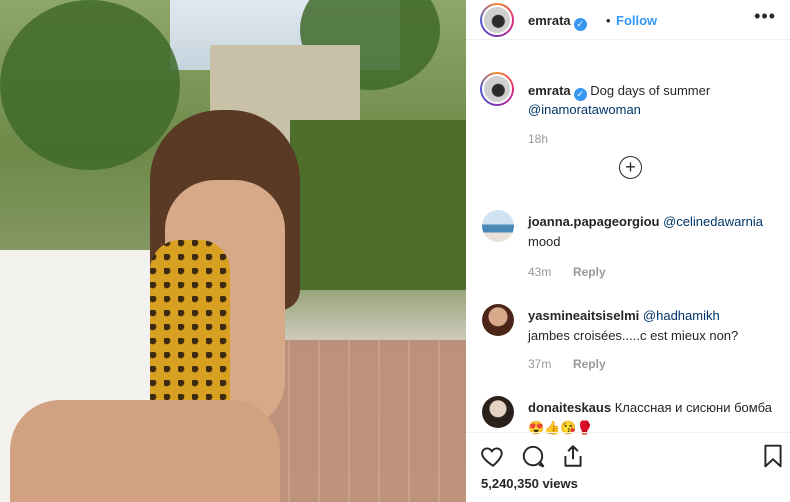 Image resolution: width=790 pixels, height=502 pixels. What do you see at coordinates (540, 272) in the screenshot?
I see `comment-timestamp: 43m` at bounding box center [540, 272].